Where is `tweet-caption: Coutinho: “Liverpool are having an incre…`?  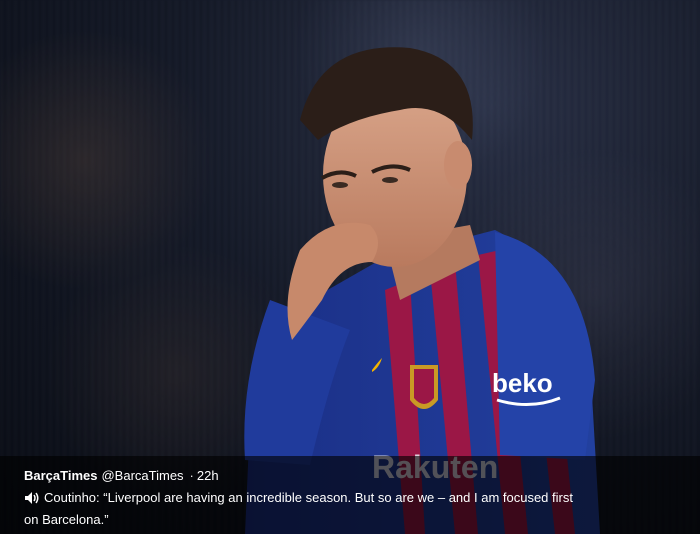 tweet-caption: Coutinho: “Liverpool are having an incre… is located at coordinates (304, 508).